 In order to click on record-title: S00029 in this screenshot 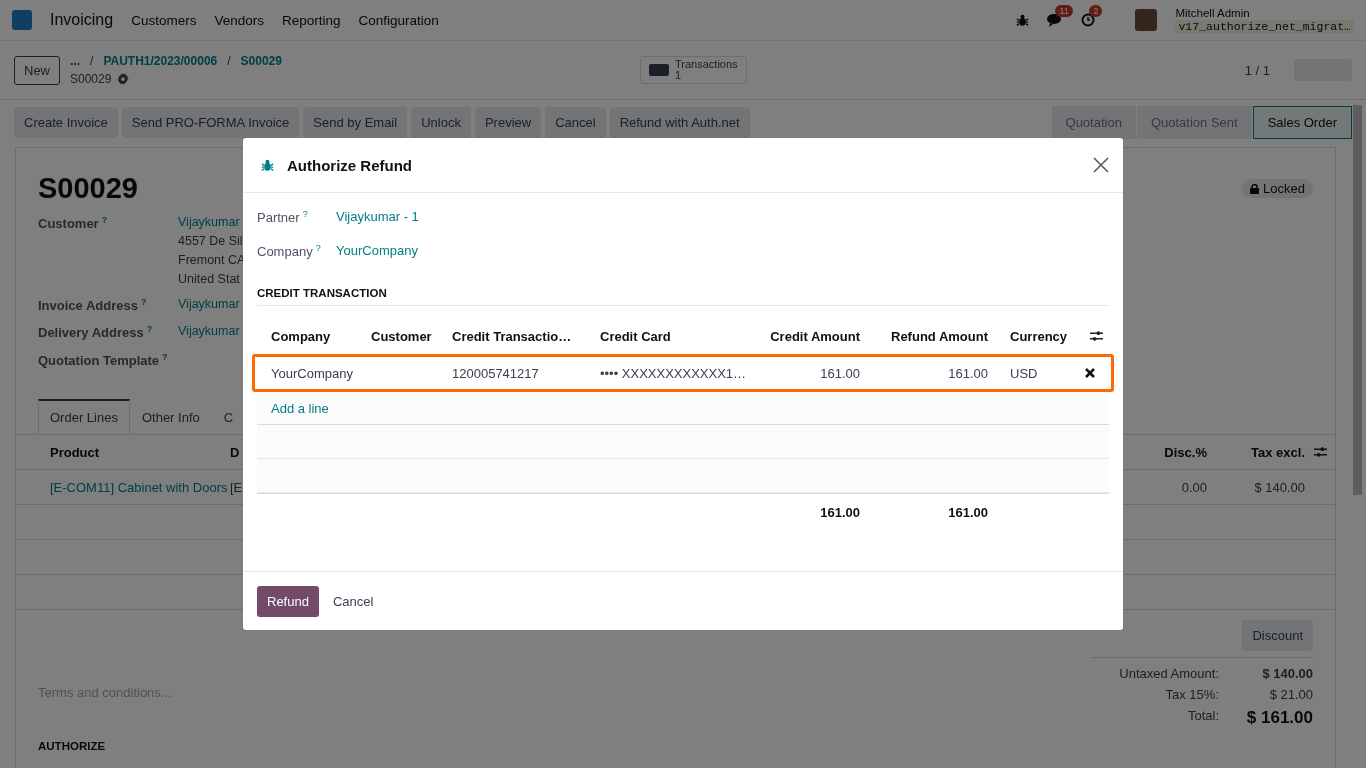, I will do `click(88, 188)`.